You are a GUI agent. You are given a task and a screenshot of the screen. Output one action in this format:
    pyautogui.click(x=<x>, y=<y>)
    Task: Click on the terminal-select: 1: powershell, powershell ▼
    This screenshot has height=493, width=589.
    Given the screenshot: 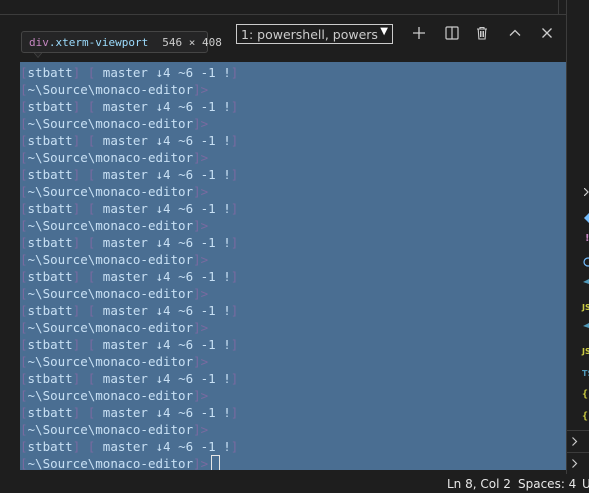 What is the action you would take?
    pyautogui.click(x=314, y=34)
    